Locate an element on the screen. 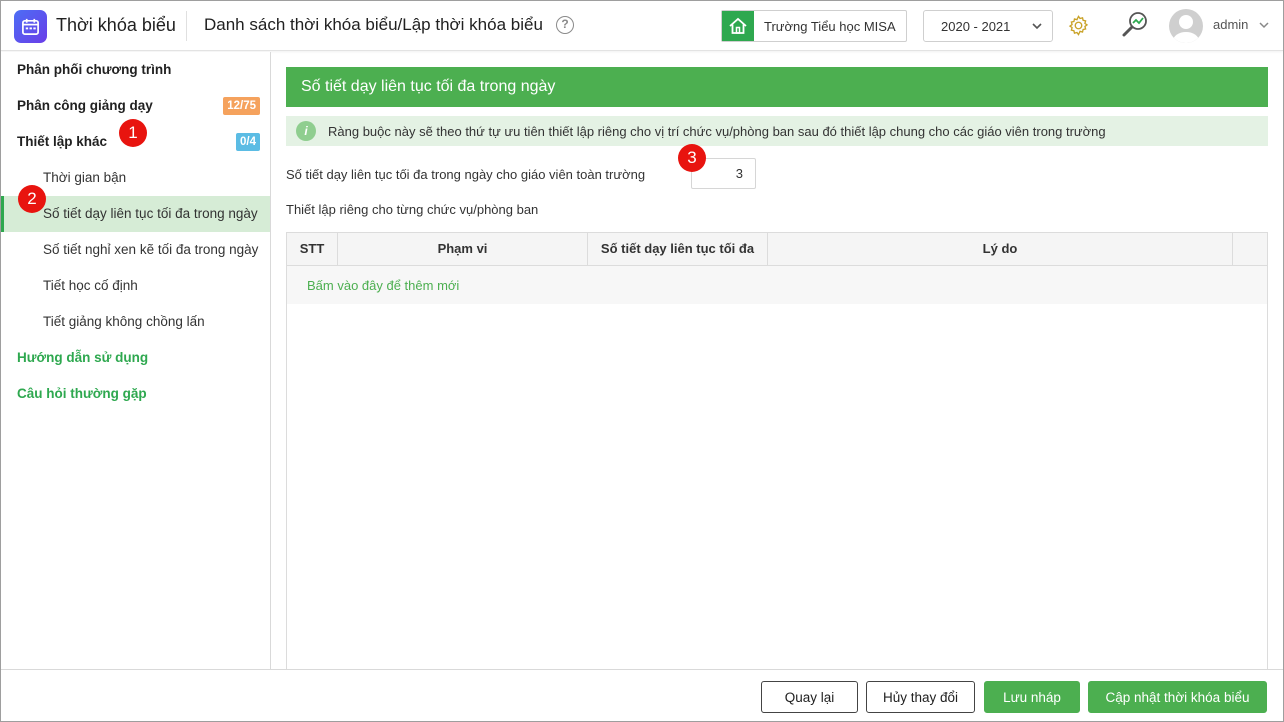 This screenshot has width=1284, height=722. add-row: Bấm vào đây để thêm mới is located at coordinates (777, 285).